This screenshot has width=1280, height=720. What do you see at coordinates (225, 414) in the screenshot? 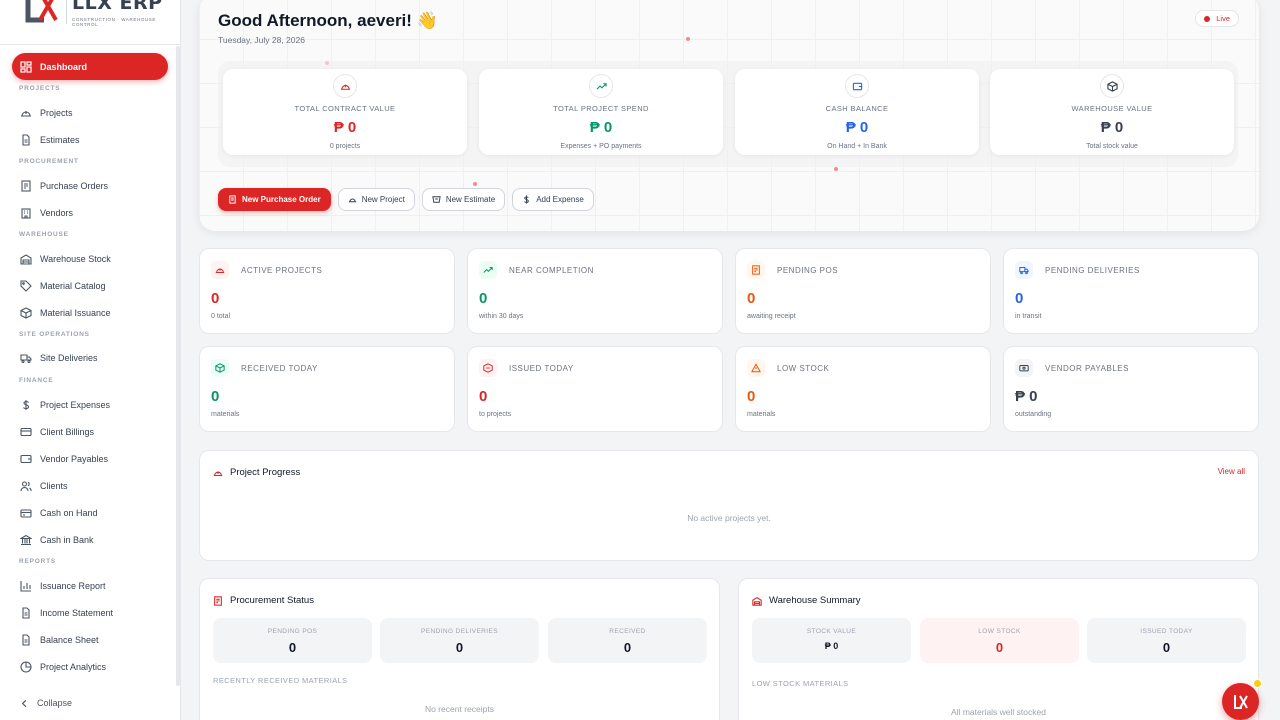
I see `metric-sub: materials` at bounding box center [225, 414].